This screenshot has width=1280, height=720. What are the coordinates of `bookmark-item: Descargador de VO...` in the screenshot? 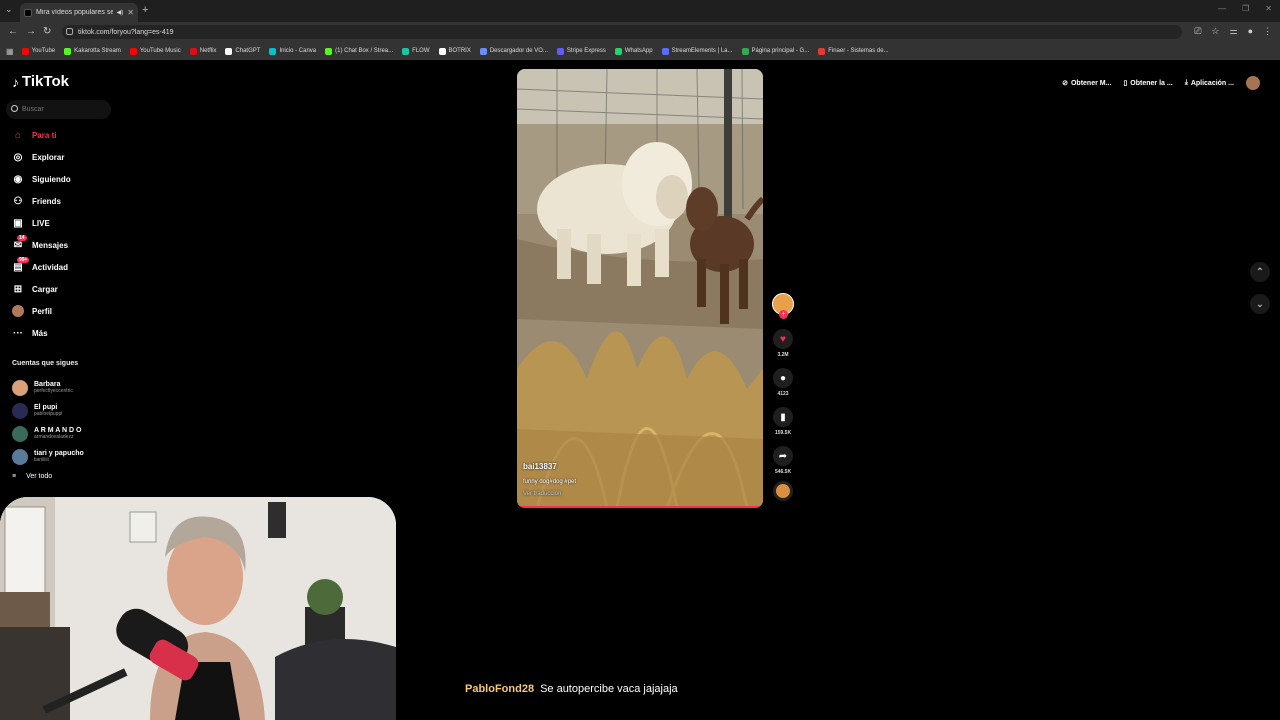 It's located at (513, 51).